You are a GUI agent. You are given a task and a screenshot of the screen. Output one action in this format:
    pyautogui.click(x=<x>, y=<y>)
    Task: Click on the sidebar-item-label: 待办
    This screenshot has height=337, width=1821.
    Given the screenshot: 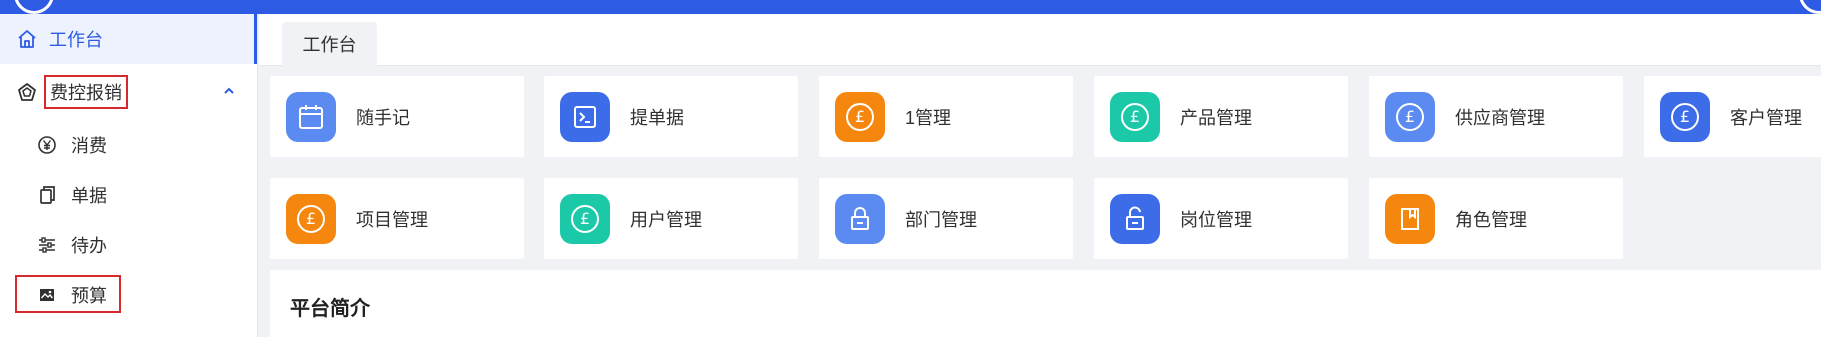 What is the action you would take?
    pyautogui.click(x=89, y=246)
    